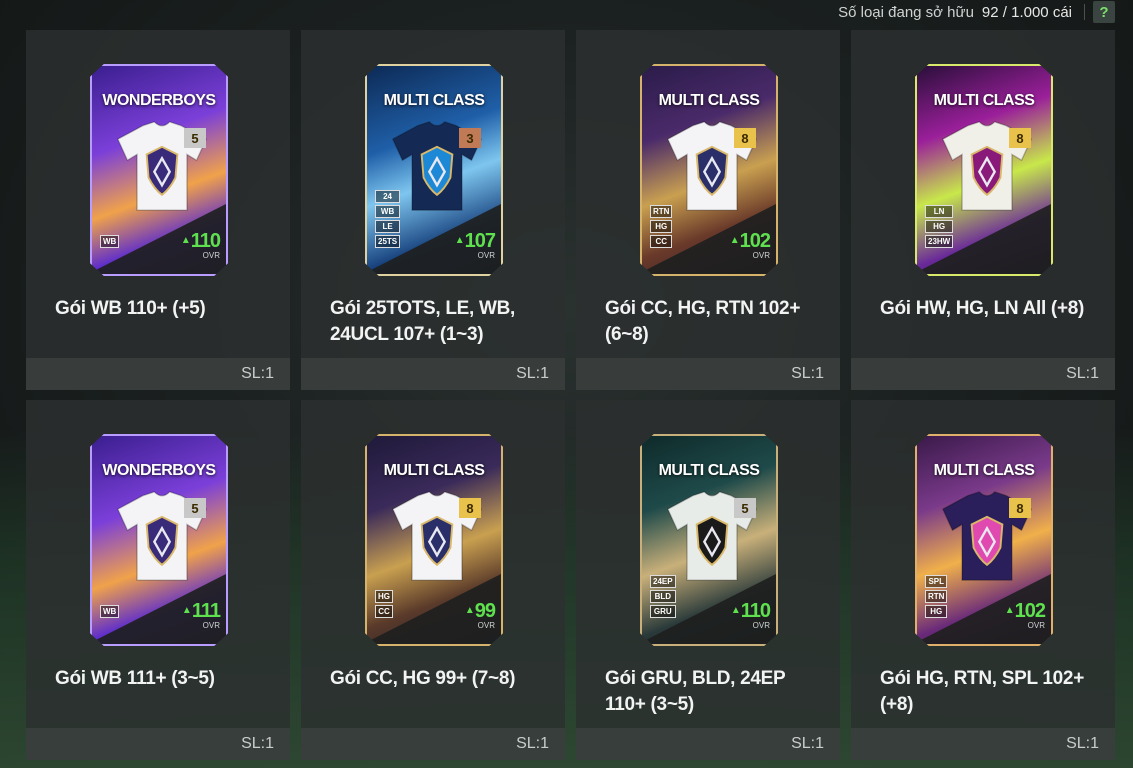 This screenshot has width=1133, height=768. Describe the element at coordinates (1104, 12) in the screenshot. I see `help-button: ?` at that location.